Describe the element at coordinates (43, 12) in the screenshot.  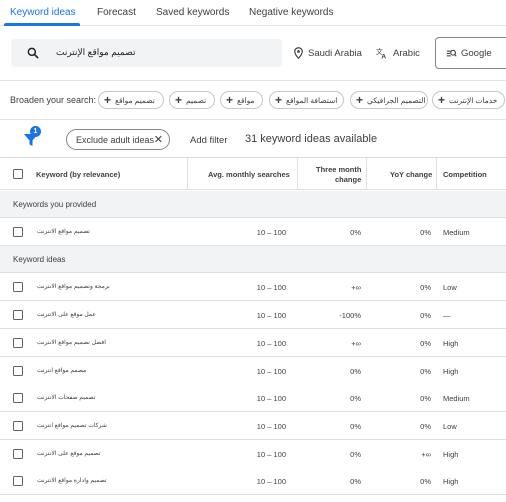
I see `tab-keyword-ideas: Keyword ideas` at that location.